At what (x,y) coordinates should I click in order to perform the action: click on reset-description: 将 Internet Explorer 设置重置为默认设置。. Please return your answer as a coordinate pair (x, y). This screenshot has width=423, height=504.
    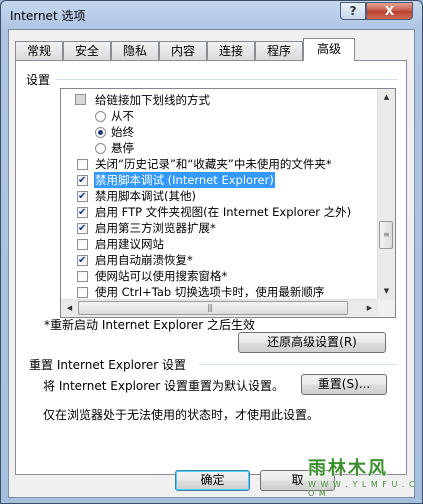
    Looking at the image, I should click on (164, 386).